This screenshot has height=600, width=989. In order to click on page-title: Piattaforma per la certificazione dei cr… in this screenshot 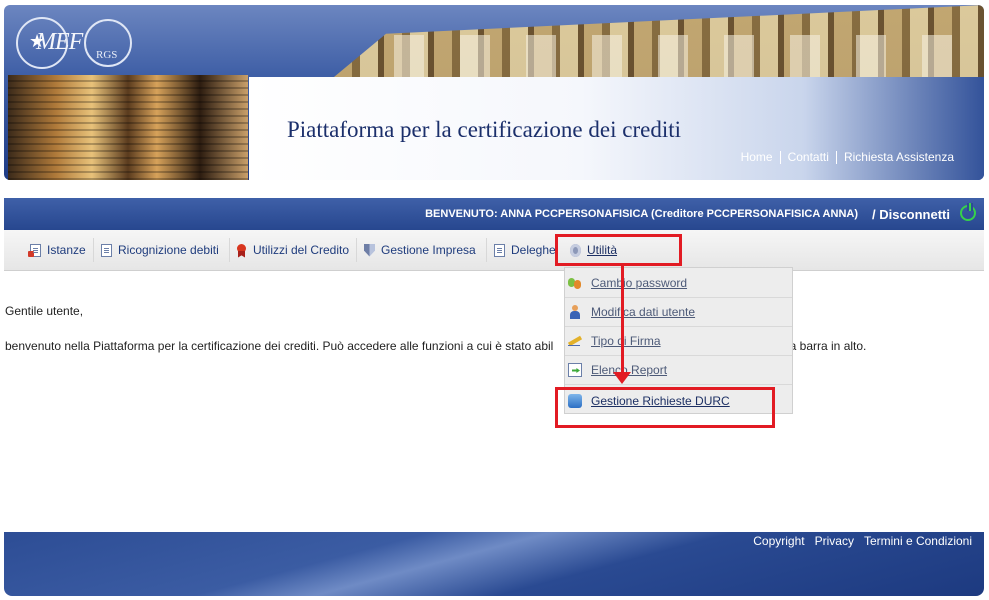, I will do `click(484, 130)`.